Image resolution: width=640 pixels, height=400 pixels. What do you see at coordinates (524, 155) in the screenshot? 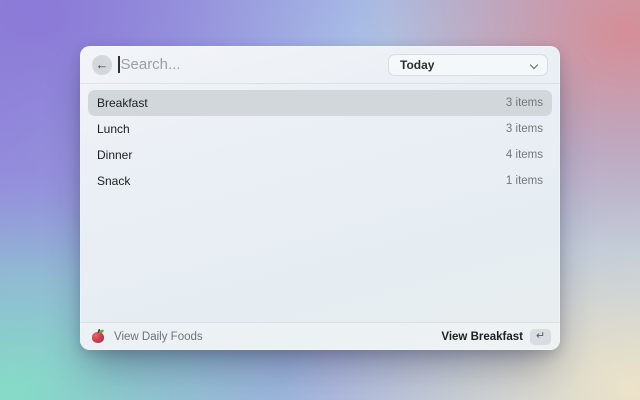
I see `list-item-count: 4 items` at bounding box center [524, 155].